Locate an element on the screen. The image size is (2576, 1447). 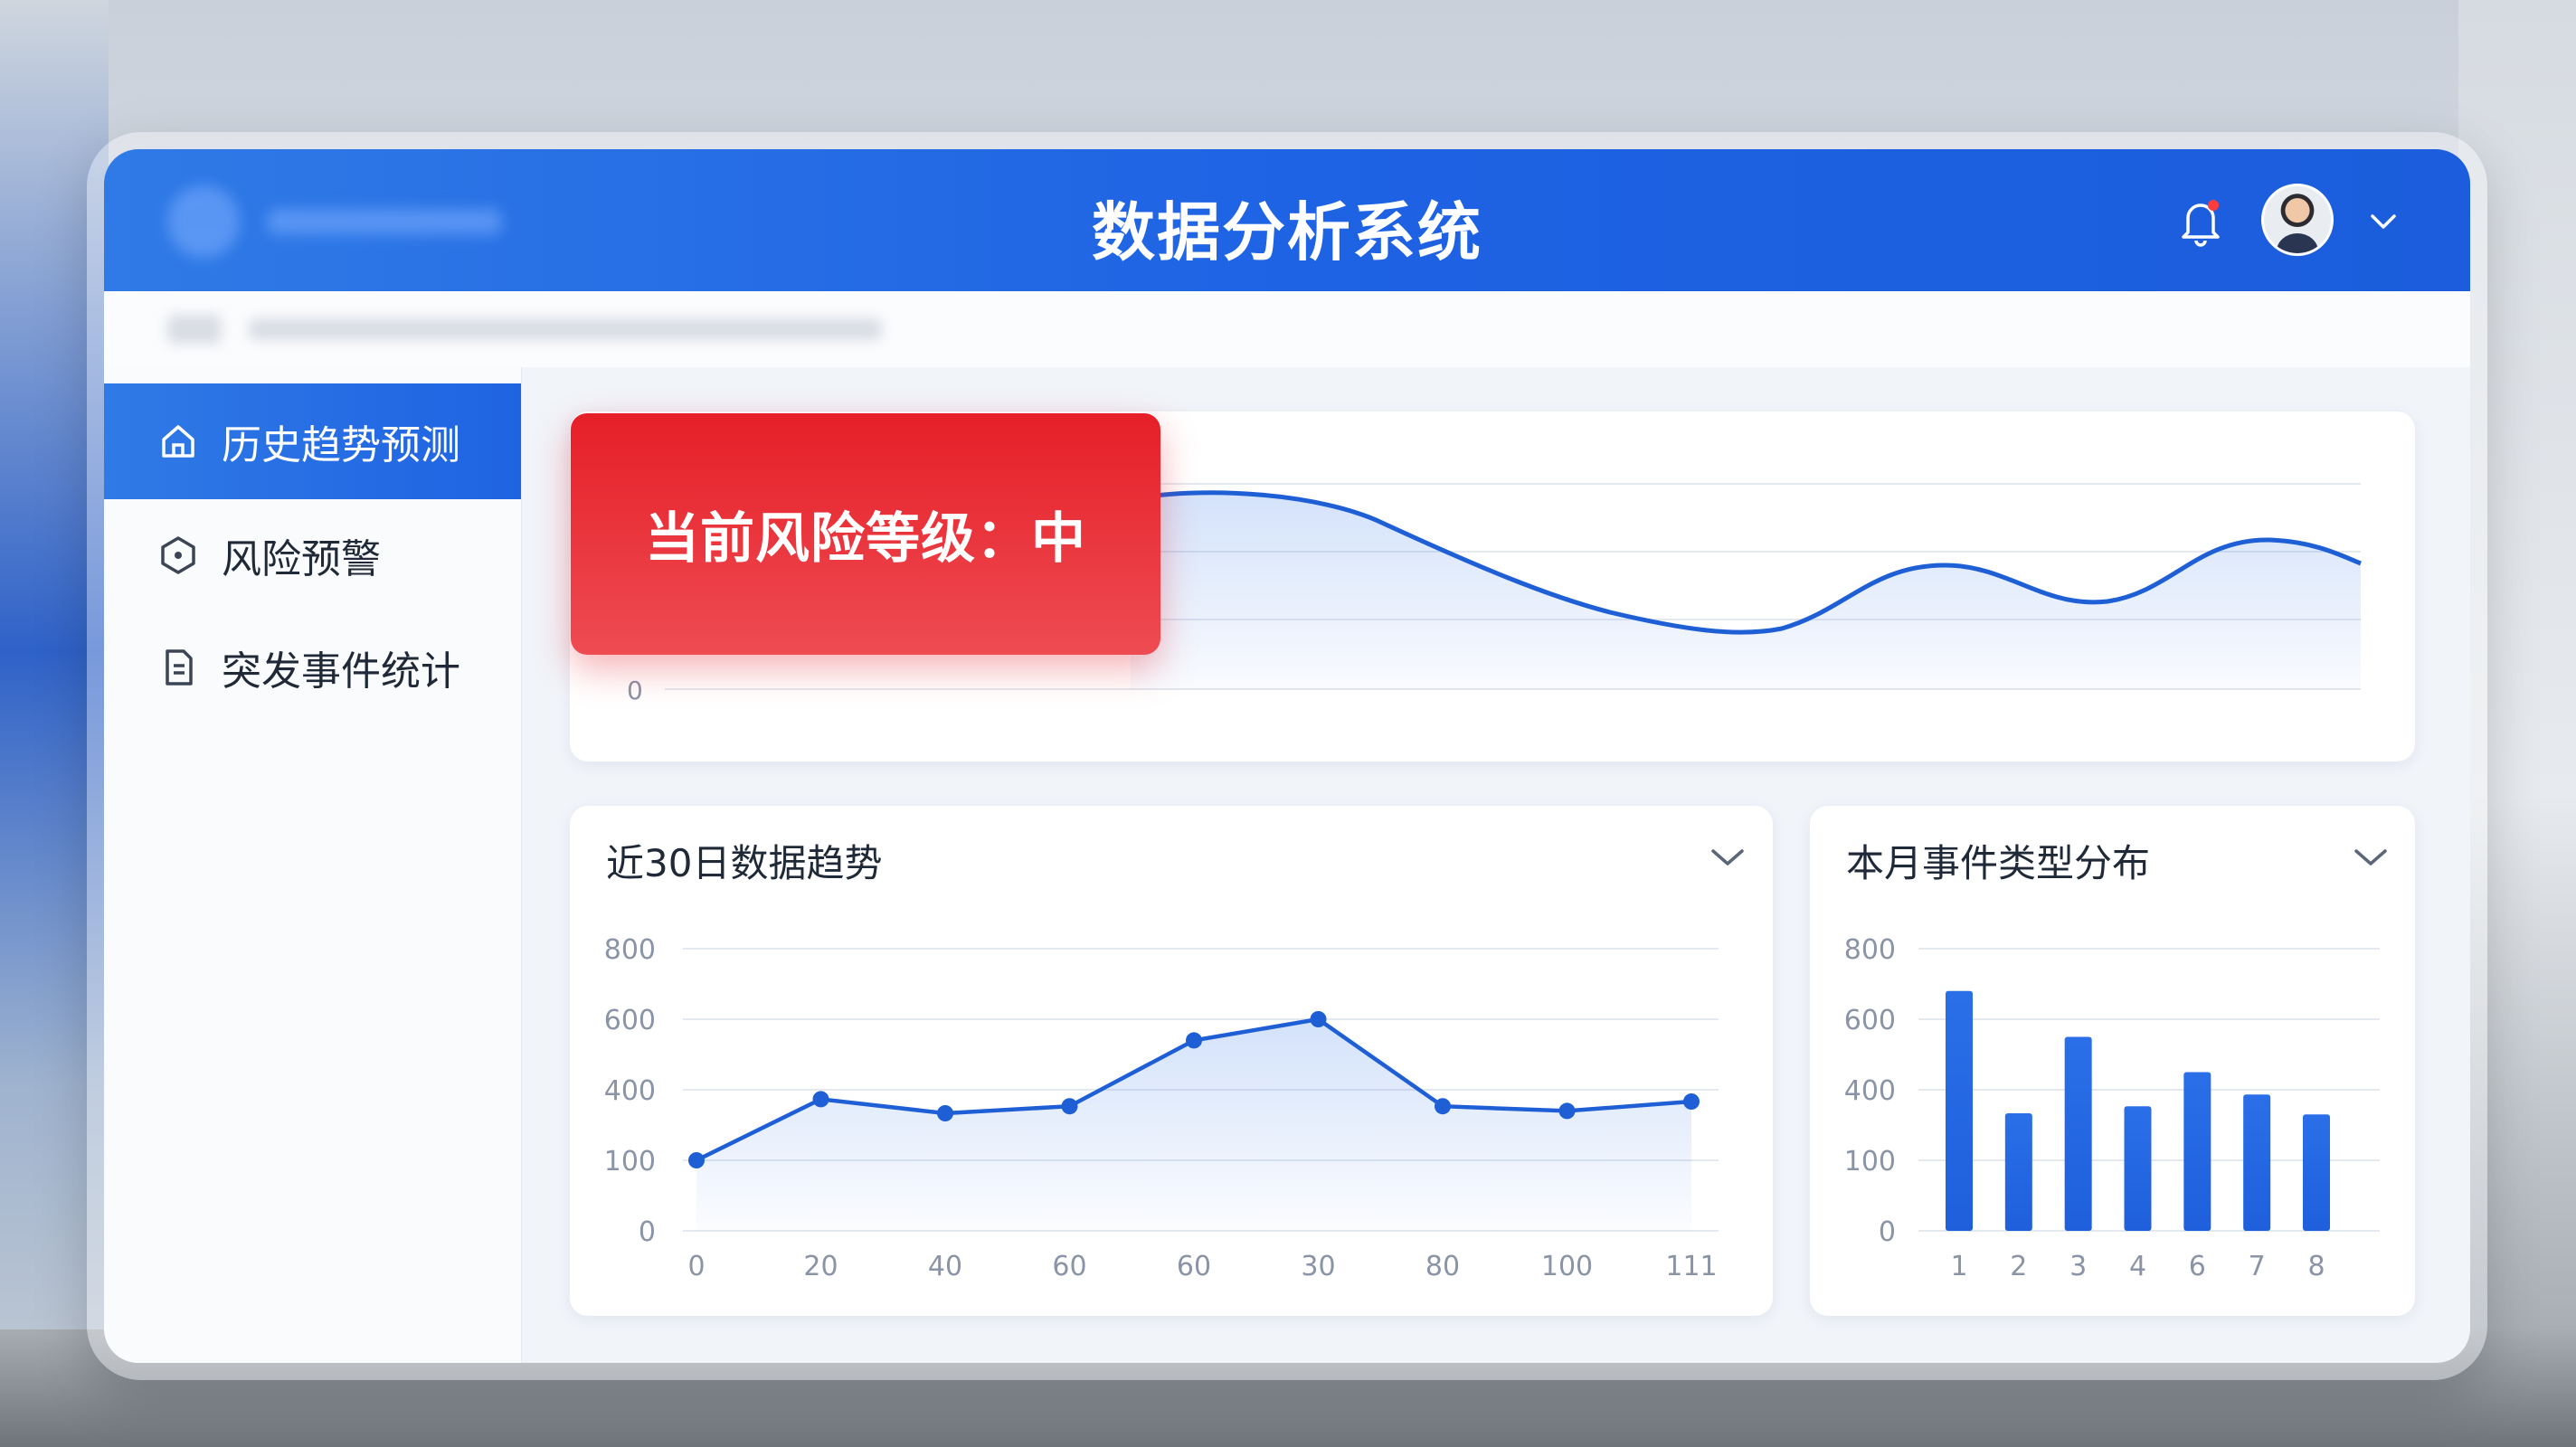
chevron-down-icon is located at coordinates (2383, 221).